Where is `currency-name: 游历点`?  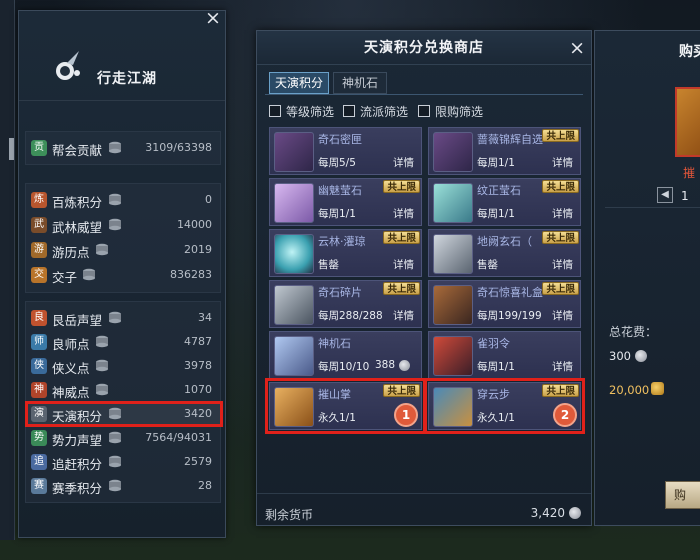
currency-name: 游历点 is located at coordinates (71, 252).